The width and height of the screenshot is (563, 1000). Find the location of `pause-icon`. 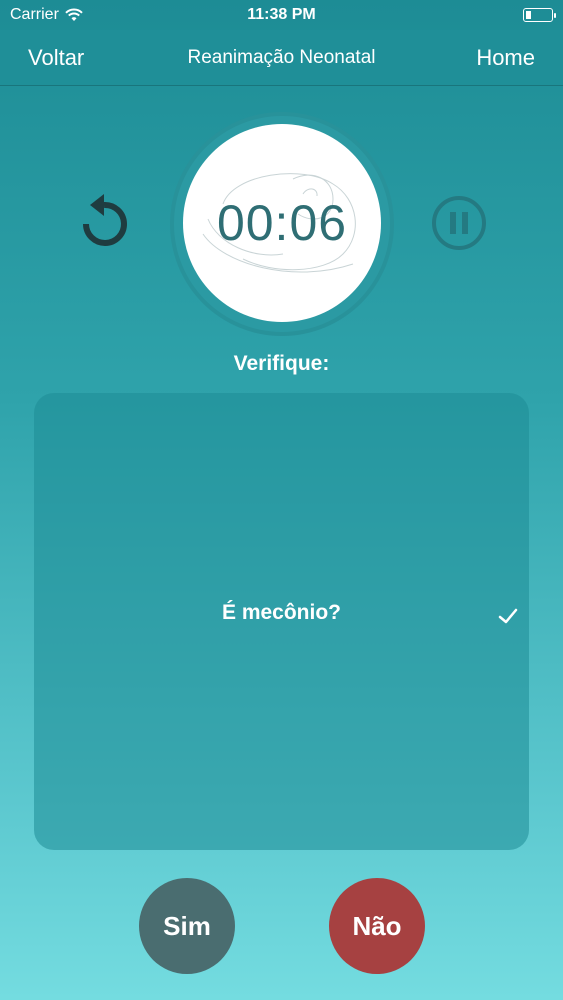

pause-icon is located at coordinates (459, 223).